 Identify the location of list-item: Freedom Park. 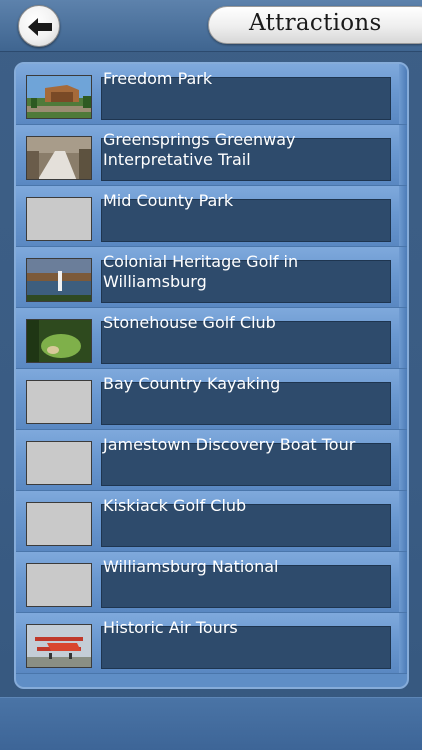
(211, 94).